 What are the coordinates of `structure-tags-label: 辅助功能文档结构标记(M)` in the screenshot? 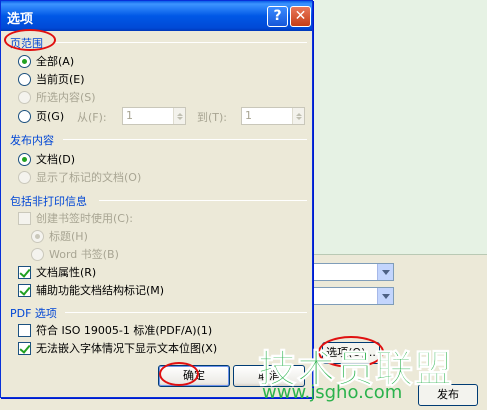 It's located at (100, 290).